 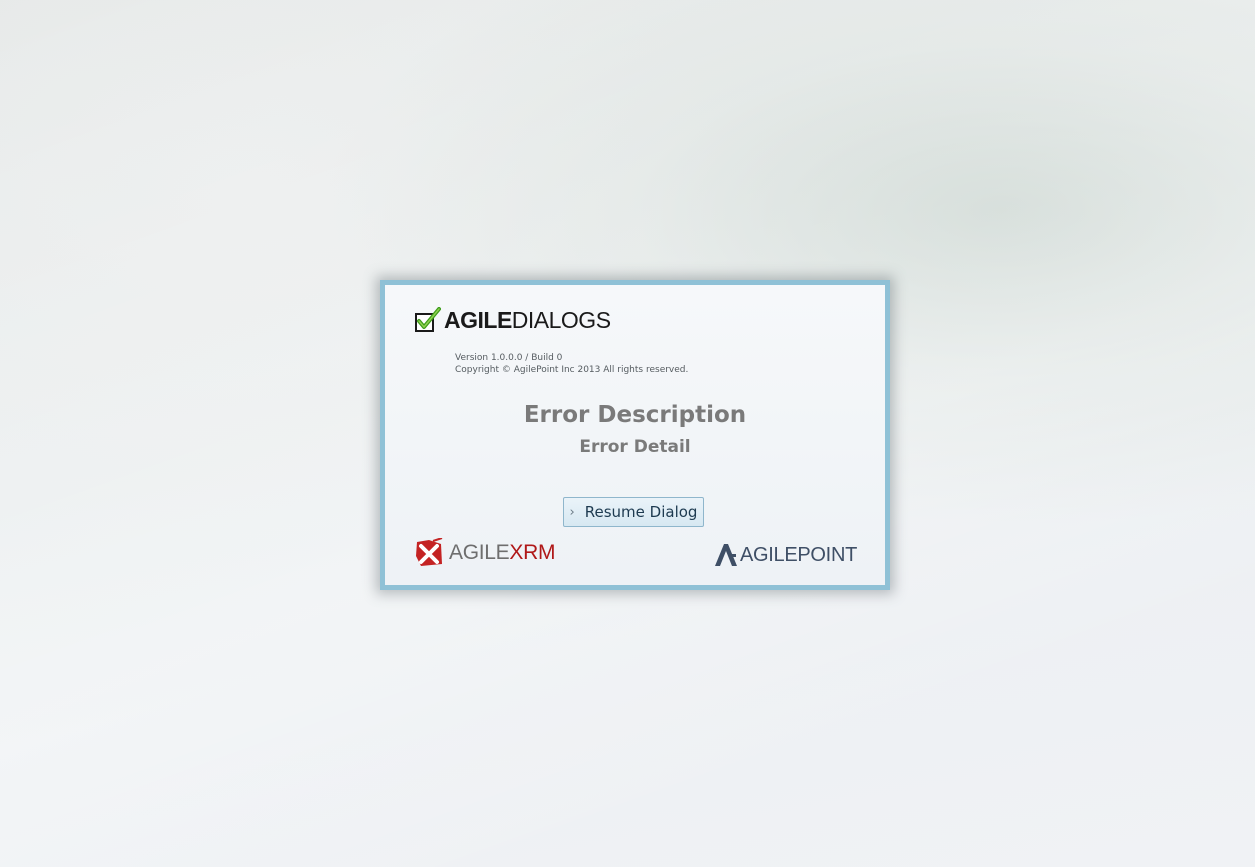 I want to click on agilexrm-logo: AGILEXRM, so click(x=485, y=553).